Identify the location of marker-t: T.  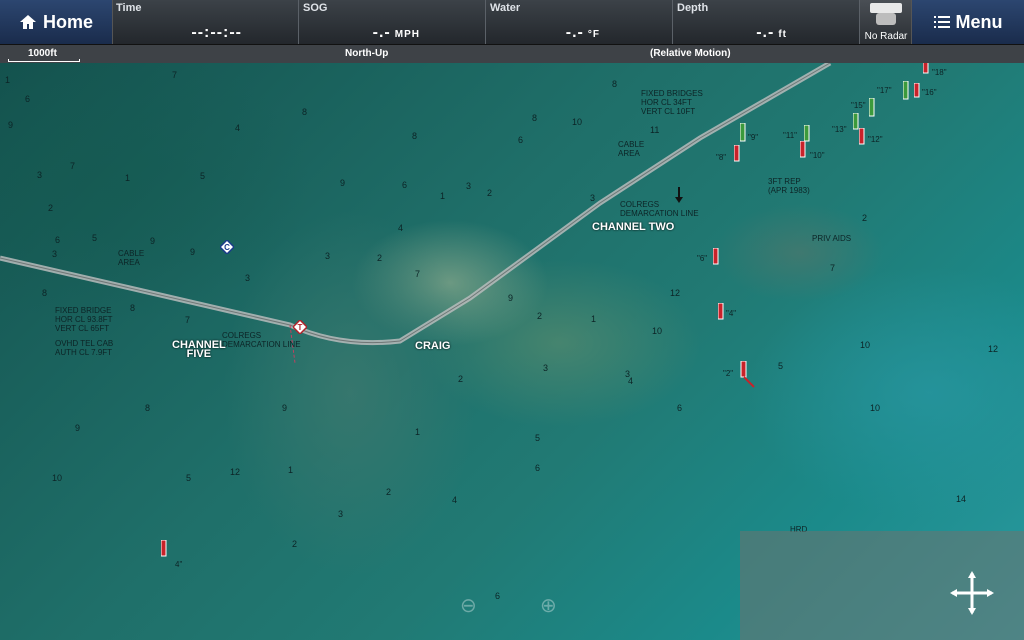
(300, 328).